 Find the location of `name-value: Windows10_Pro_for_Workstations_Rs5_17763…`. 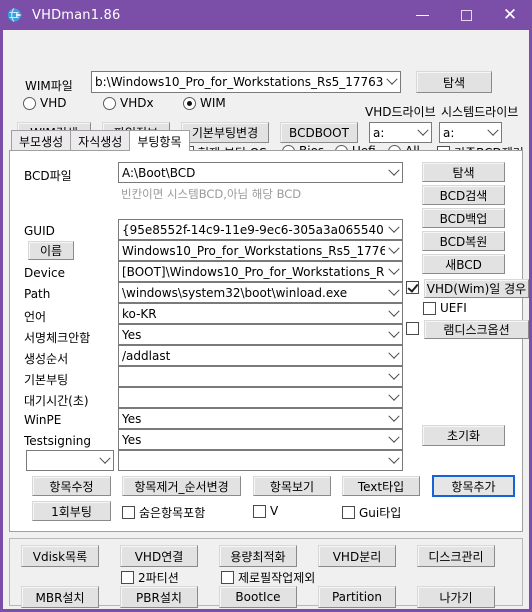

name-value: Windows10_Pro_for_Workstations_Rs5_17763… is located at coordinates (253, 250).